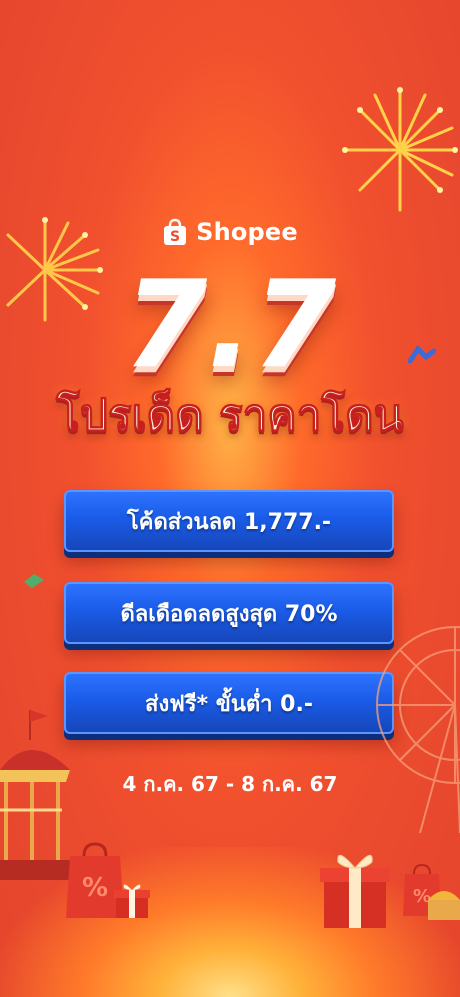 The image size is (460, 997). Describe the element at coordinates (418, 730) in the screenshot. I see `ferris-wheel-illustration` at that location.